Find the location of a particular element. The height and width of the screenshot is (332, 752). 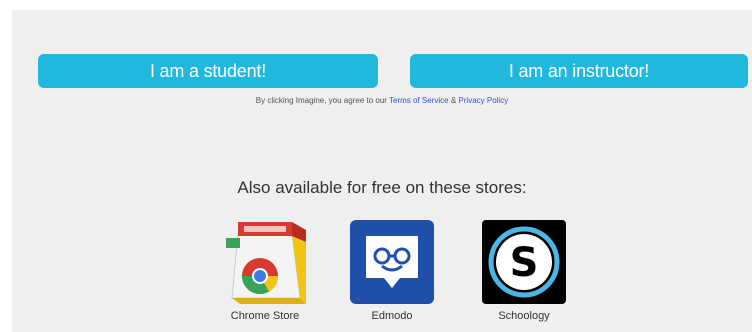

terms-amp: & is located at coordinates (453, 100).